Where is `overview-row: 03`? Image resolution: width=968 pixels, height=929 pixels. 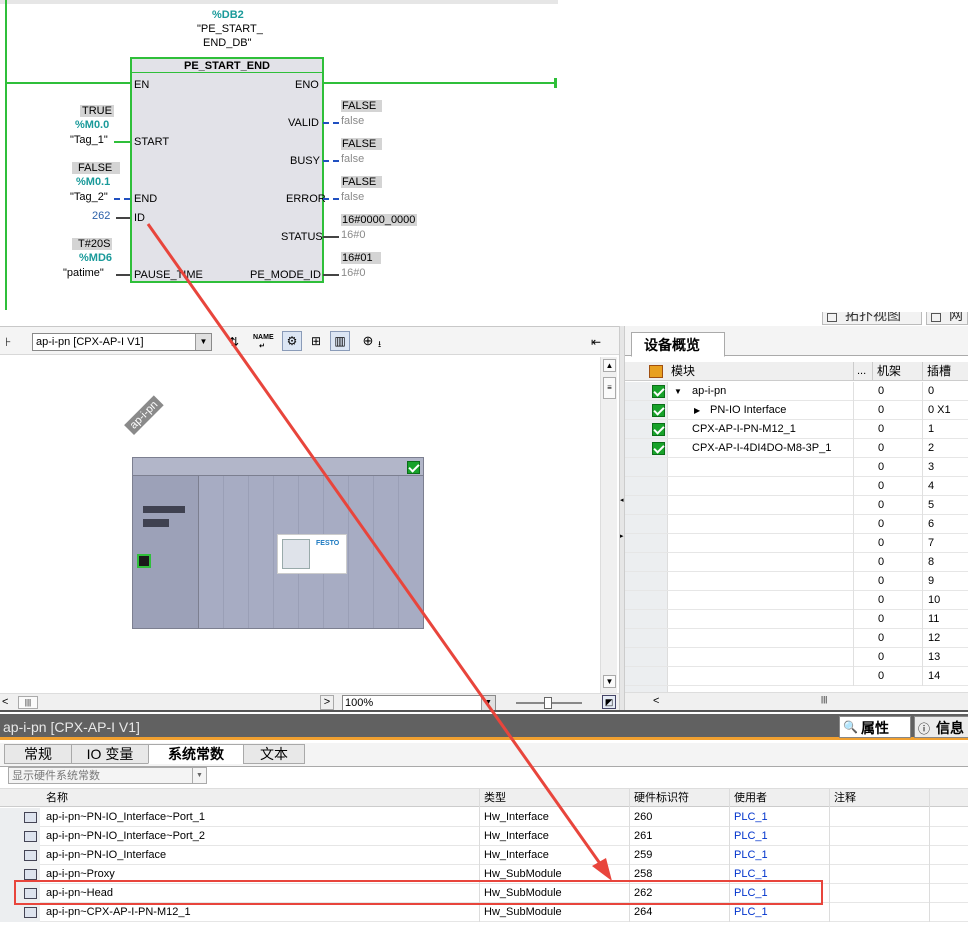 overview-row: 03 is located at coordinates (796, 467).